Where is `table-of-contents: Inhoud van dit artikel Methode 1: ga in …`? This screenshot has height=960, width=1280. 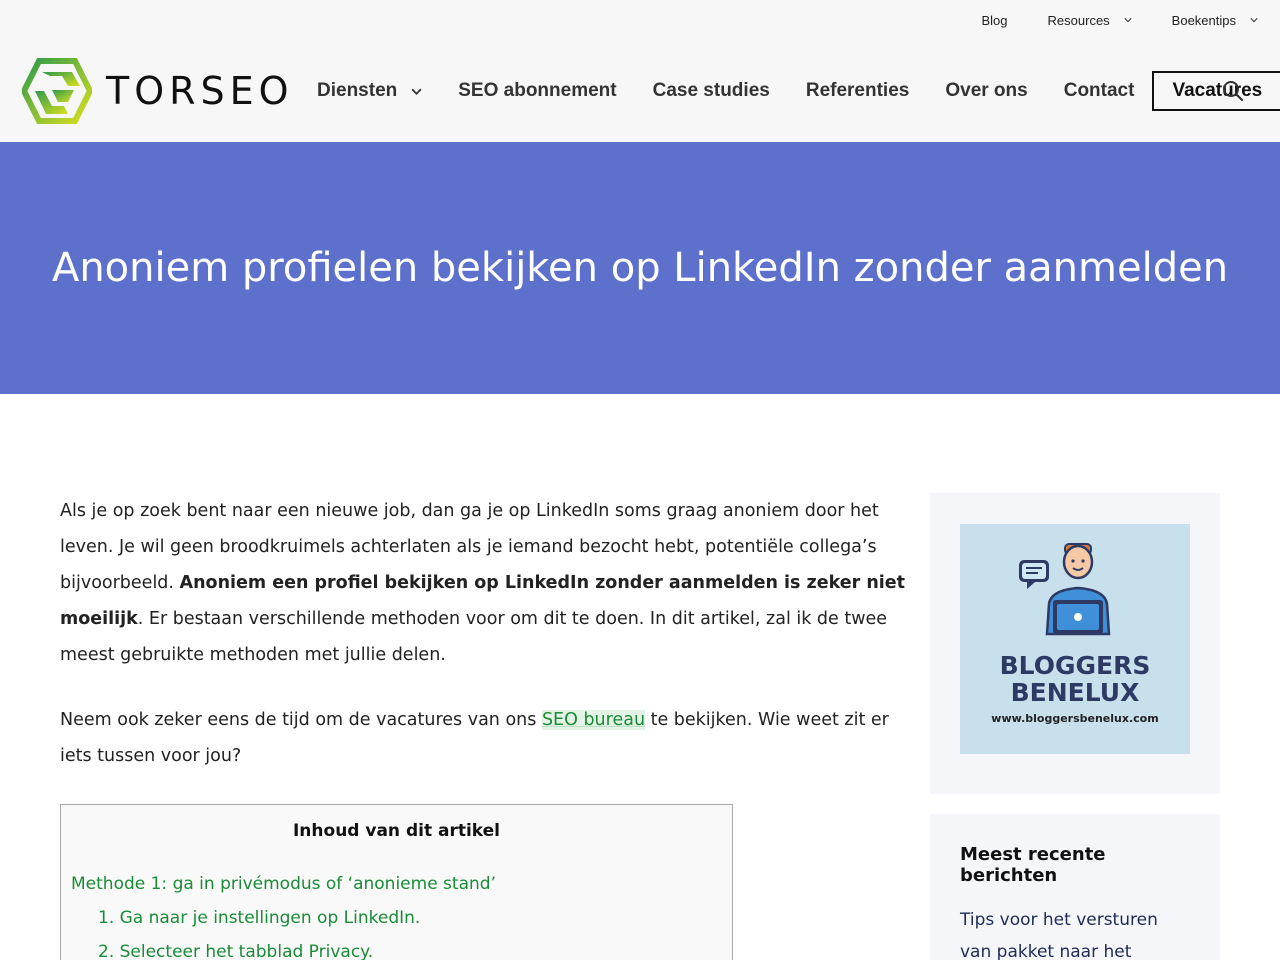 table-of-contents: Inhoud van dit artikel Methode 1: ga in … is located at coordinates (396, 882).